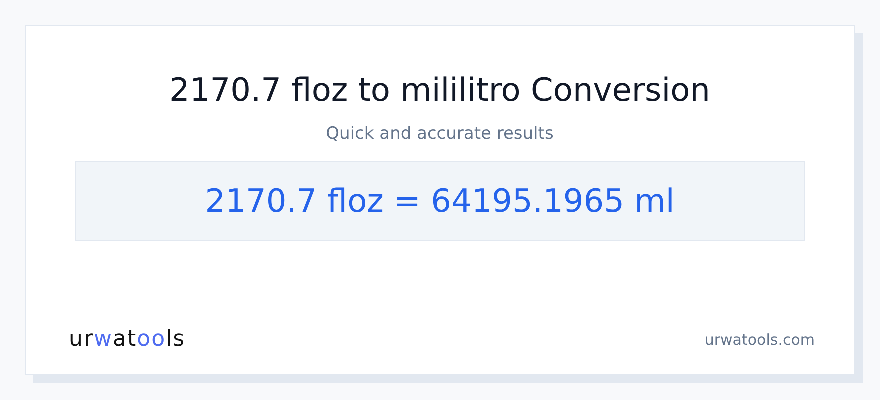 The width and height of the screenshot is (880, 400). I want to click on site-url: urwatools.com, so click(759, 339).